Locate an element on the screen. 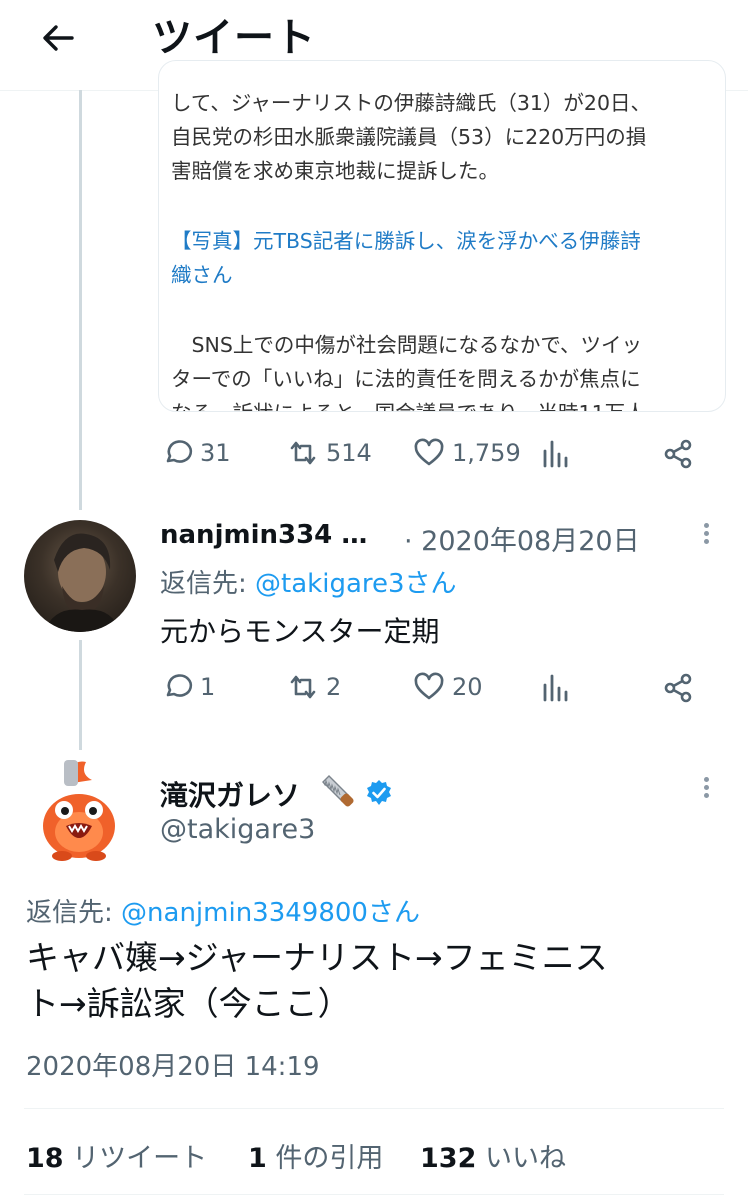 This screenshot has width=748, height=1200. retweets-stat: 18 リツイート is located at coordinates (116, 1155).